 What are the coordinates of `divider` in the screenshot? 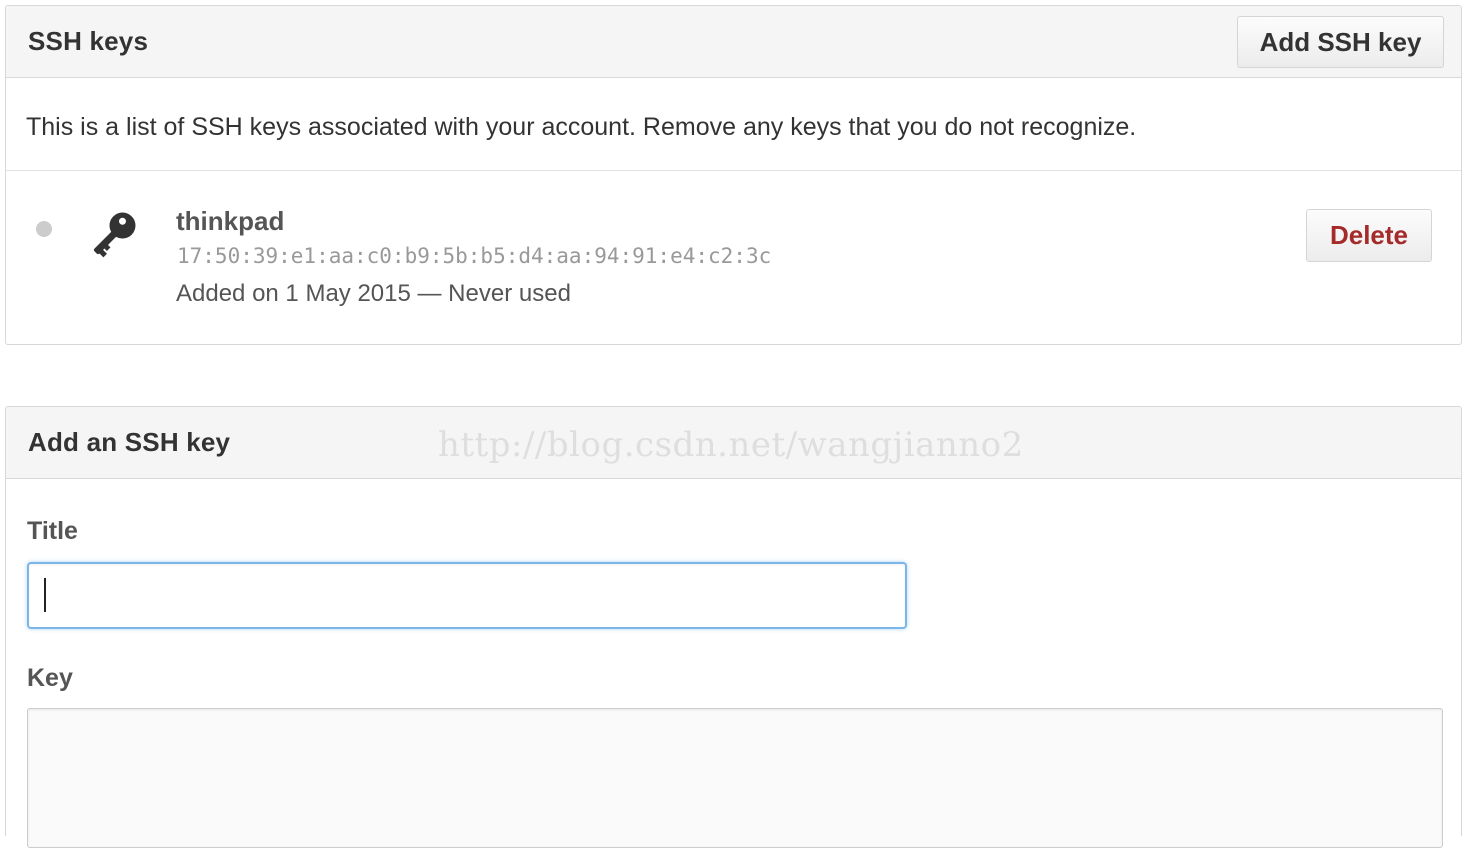 It's located at (733, 170).